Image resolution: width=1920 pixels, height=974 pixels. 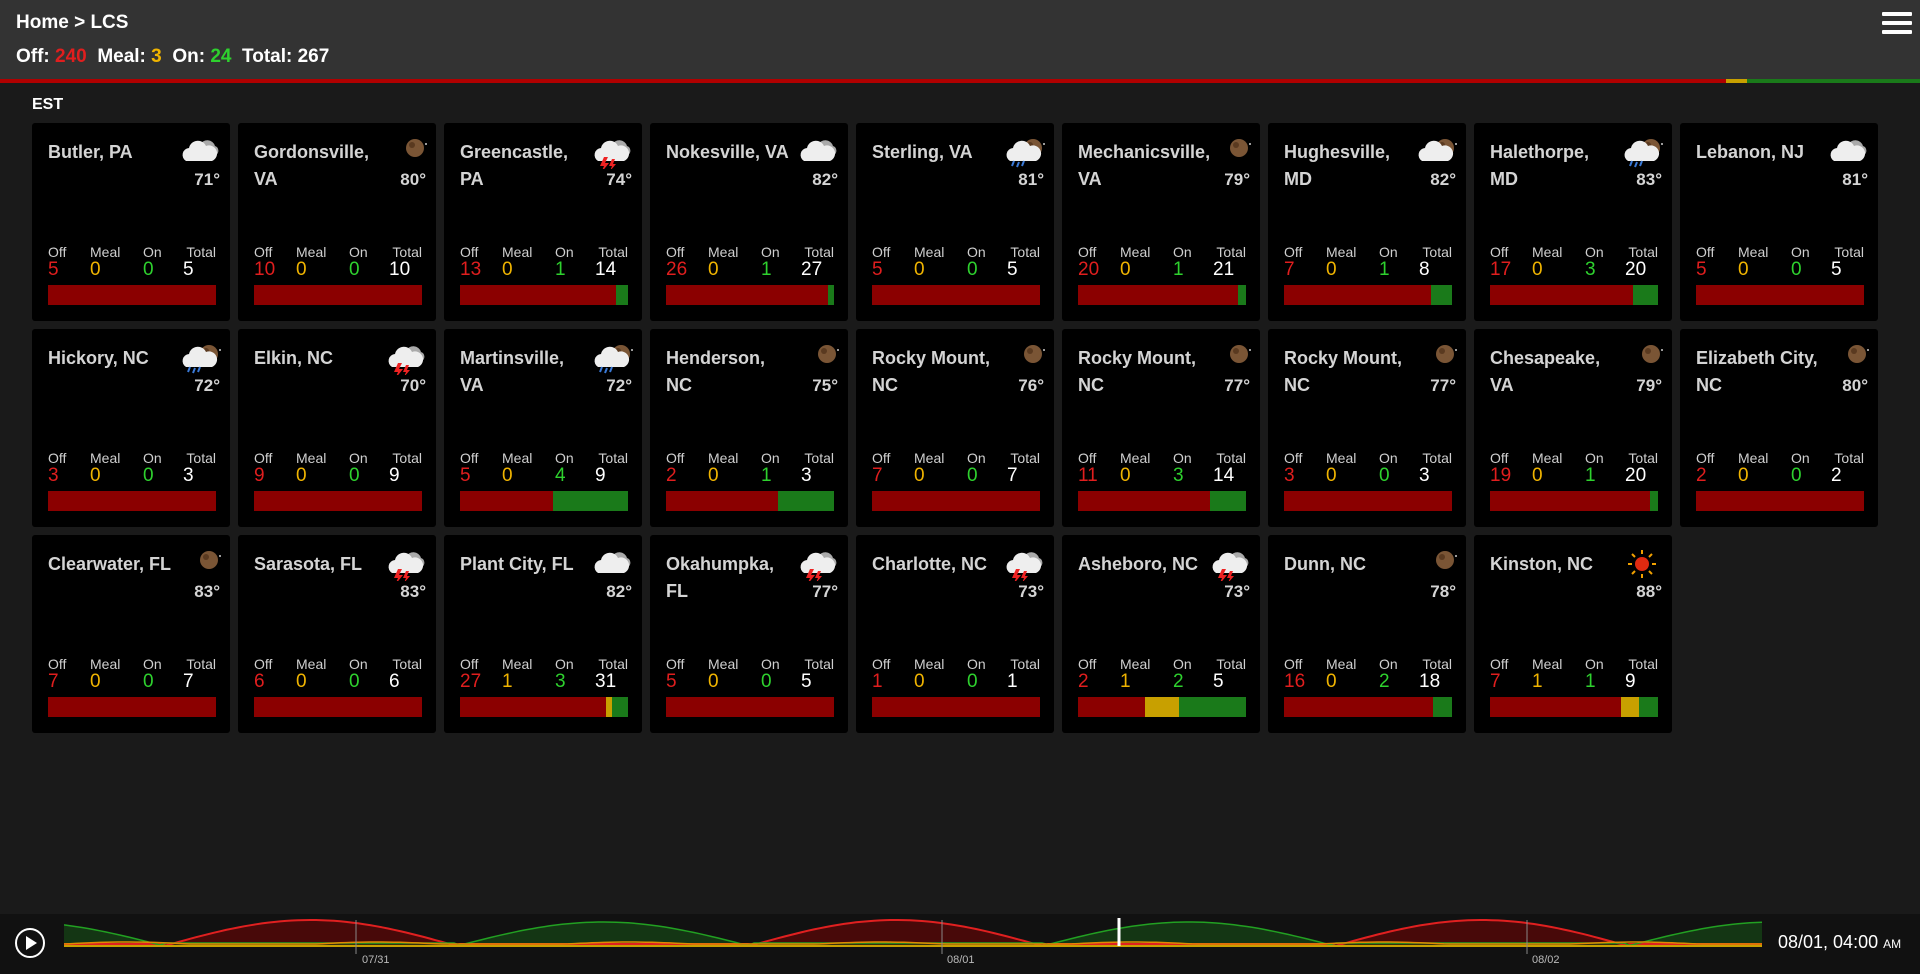 I want to click on location-card: Hickory, NC 72° Off Meal On Total 3 0 0 3, so click(x=131, y=428).